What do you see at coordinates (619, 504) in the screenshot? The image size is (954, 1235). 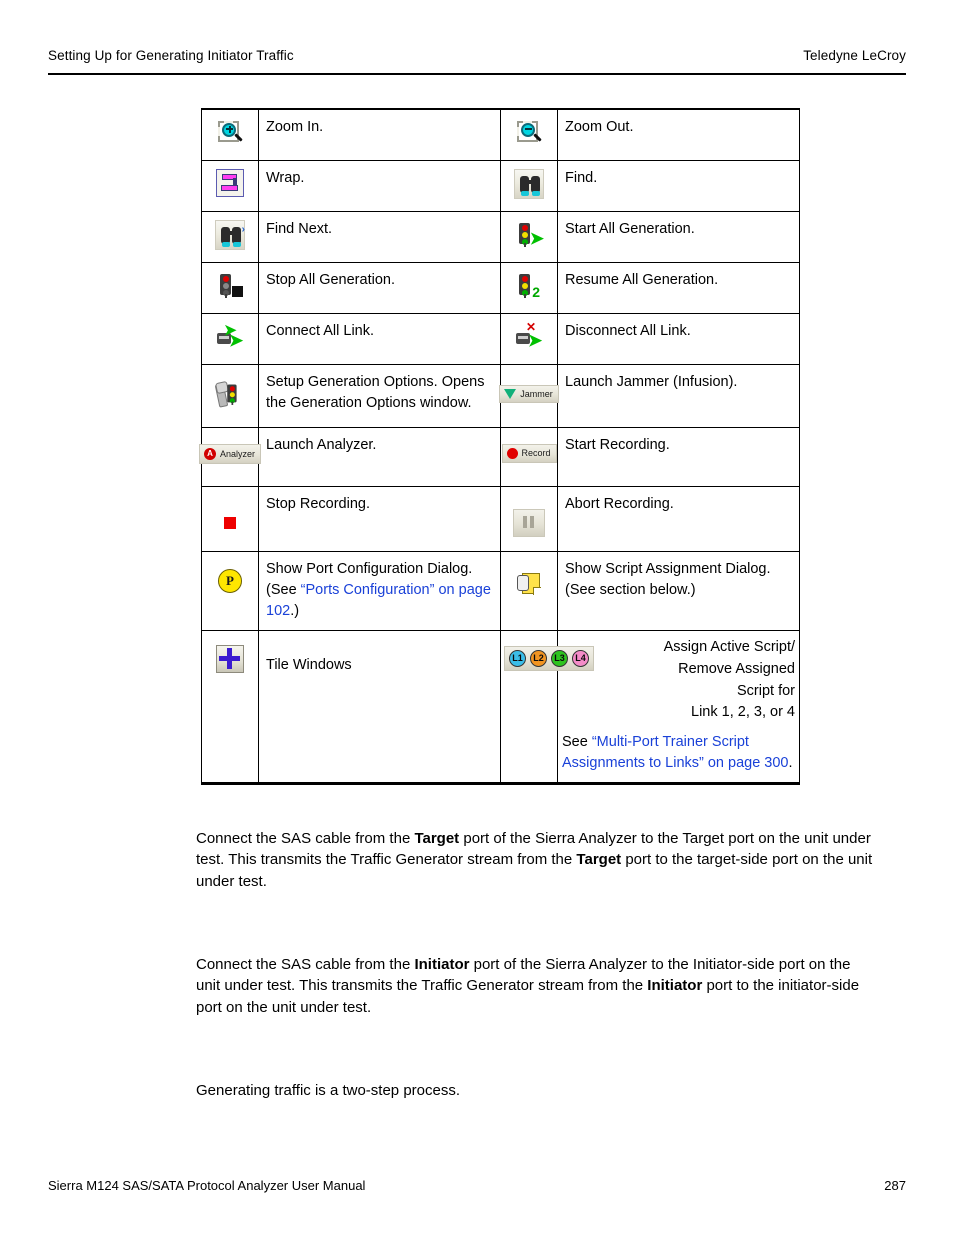 I see `desc-text: Abort Recording.` at bounding box center [619, 504].